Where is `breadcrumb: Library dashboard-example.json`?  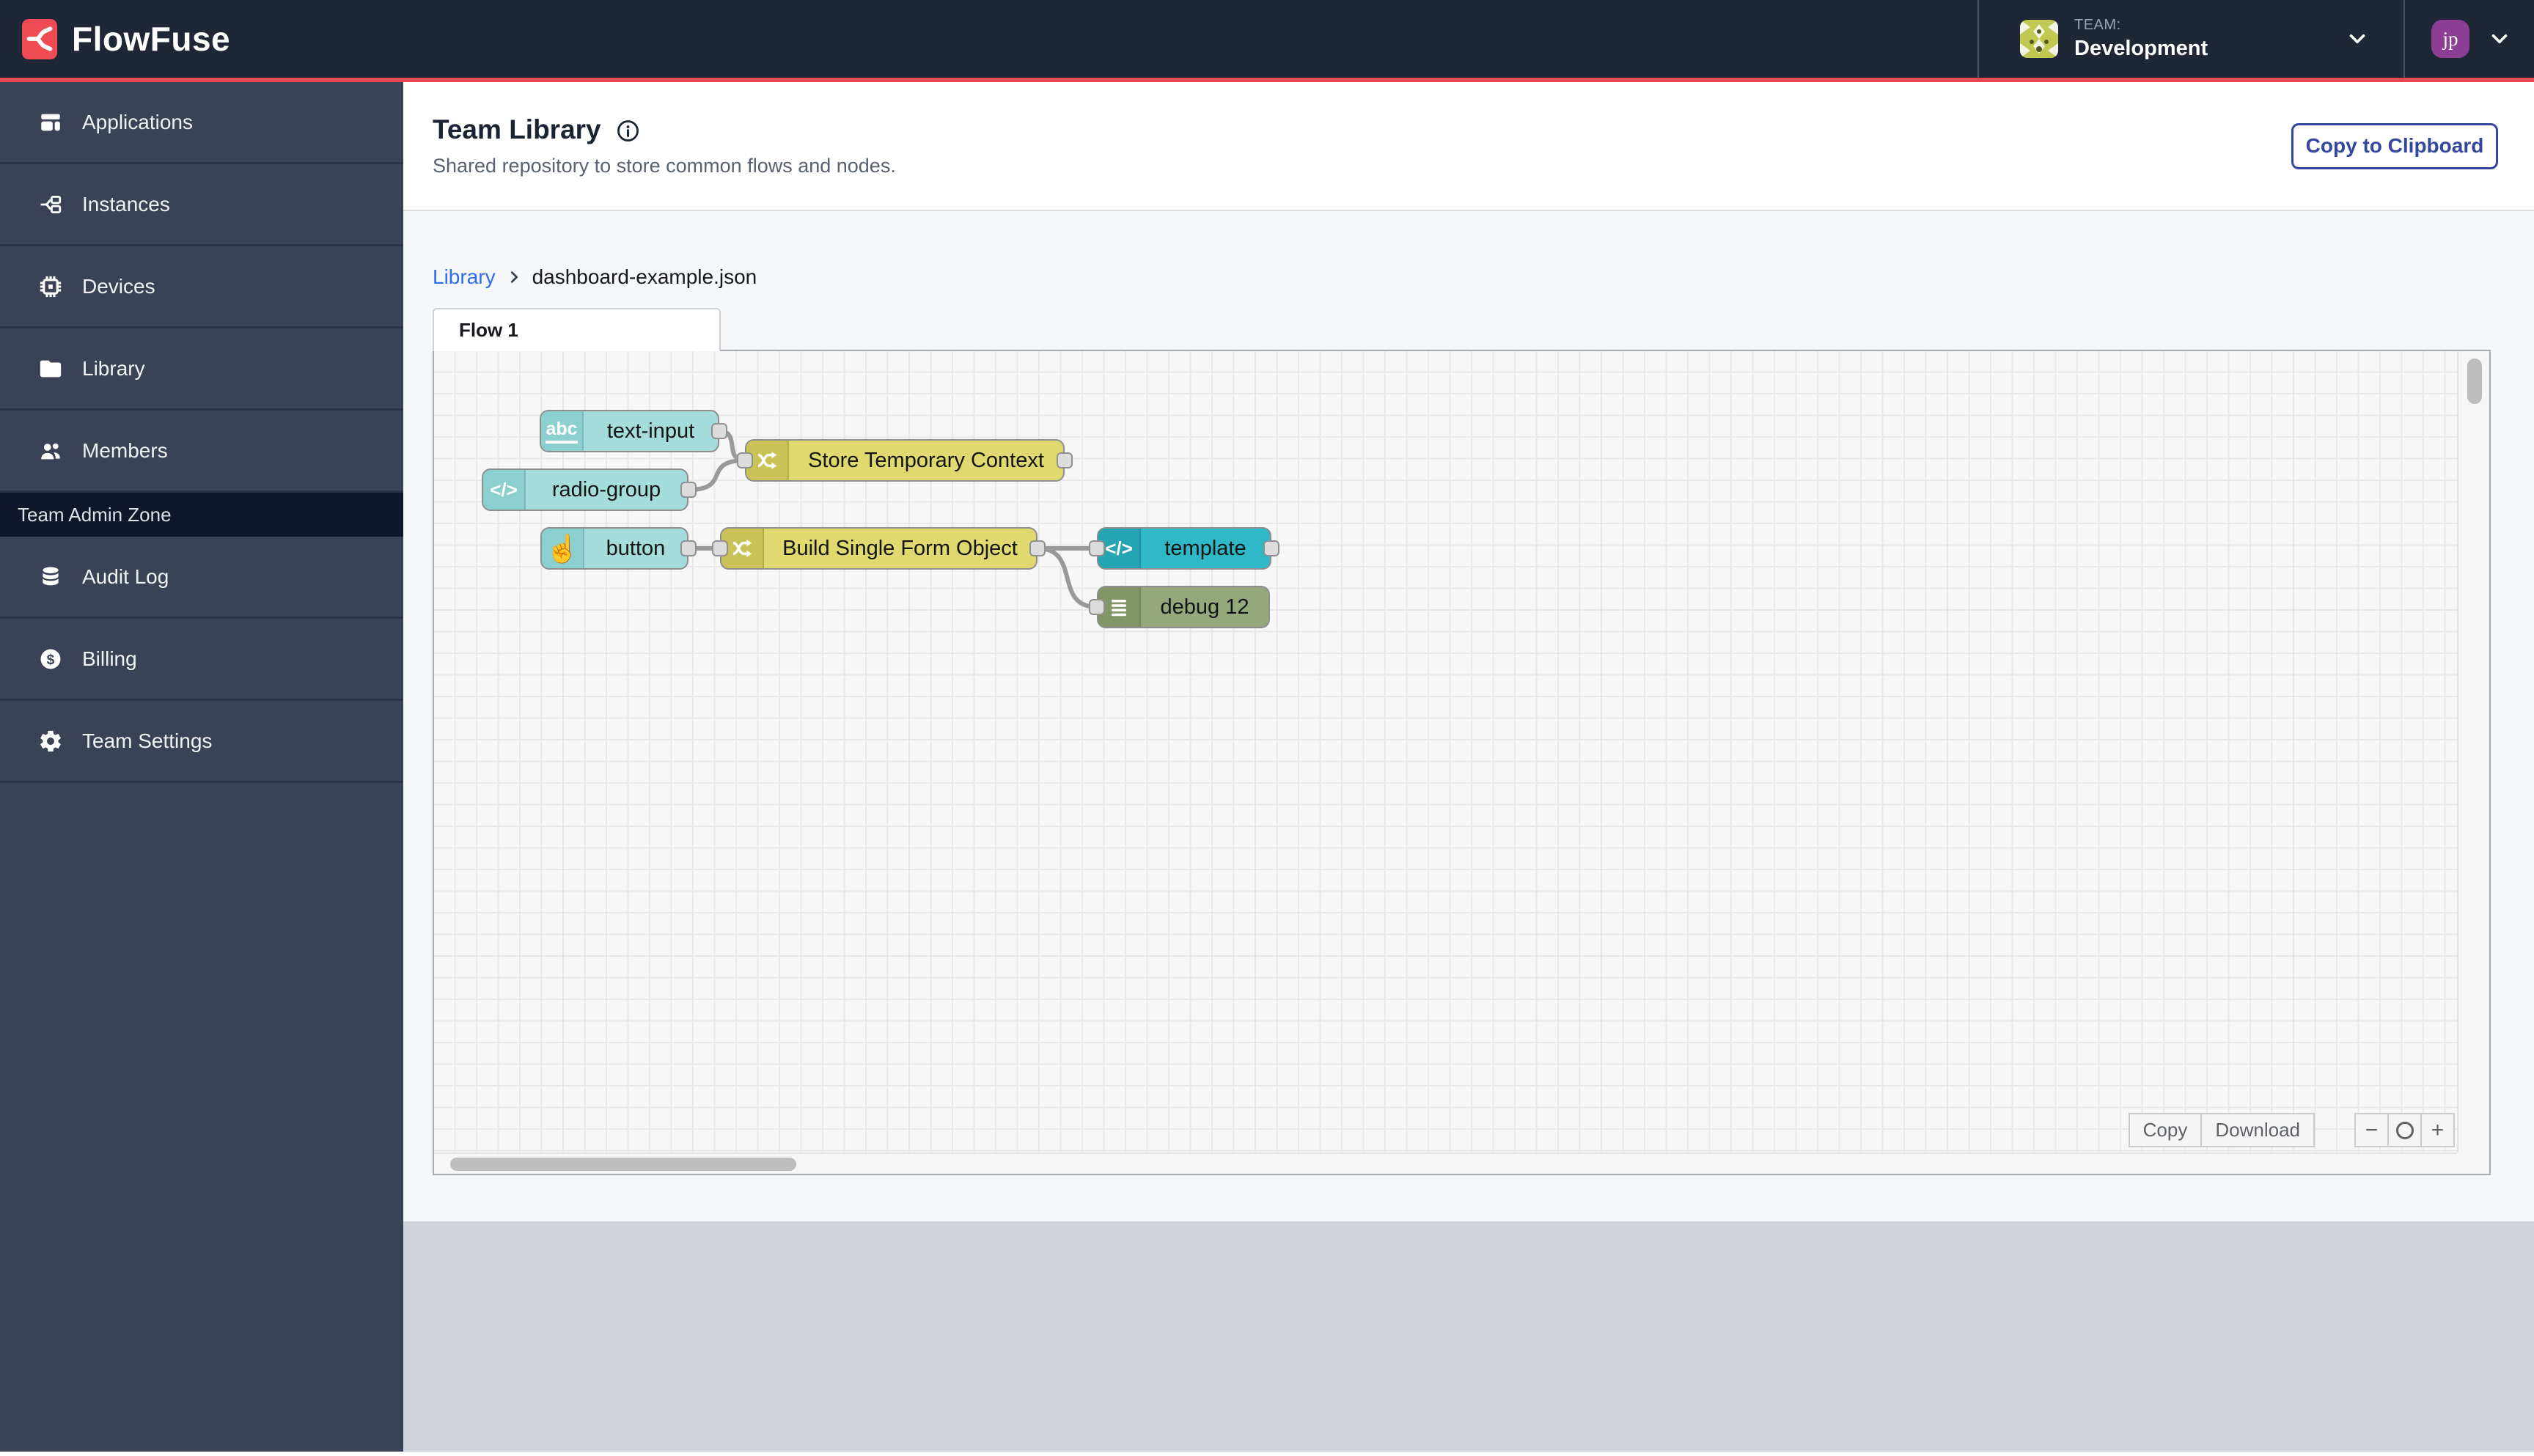
breadcrumb: Library dashboard-example.json is located at coordinates (1483, 277).